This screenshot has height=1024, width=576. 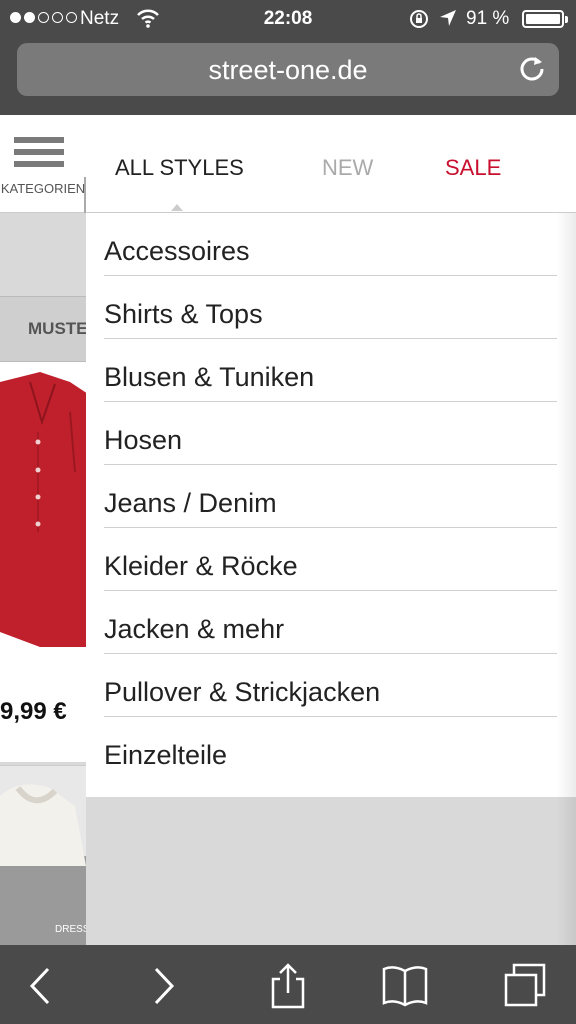 What do you see at coordinates (43, 188) in the screenshot?
I see `categories-label: KATEGORIEN` at bounding box center [43, 188].